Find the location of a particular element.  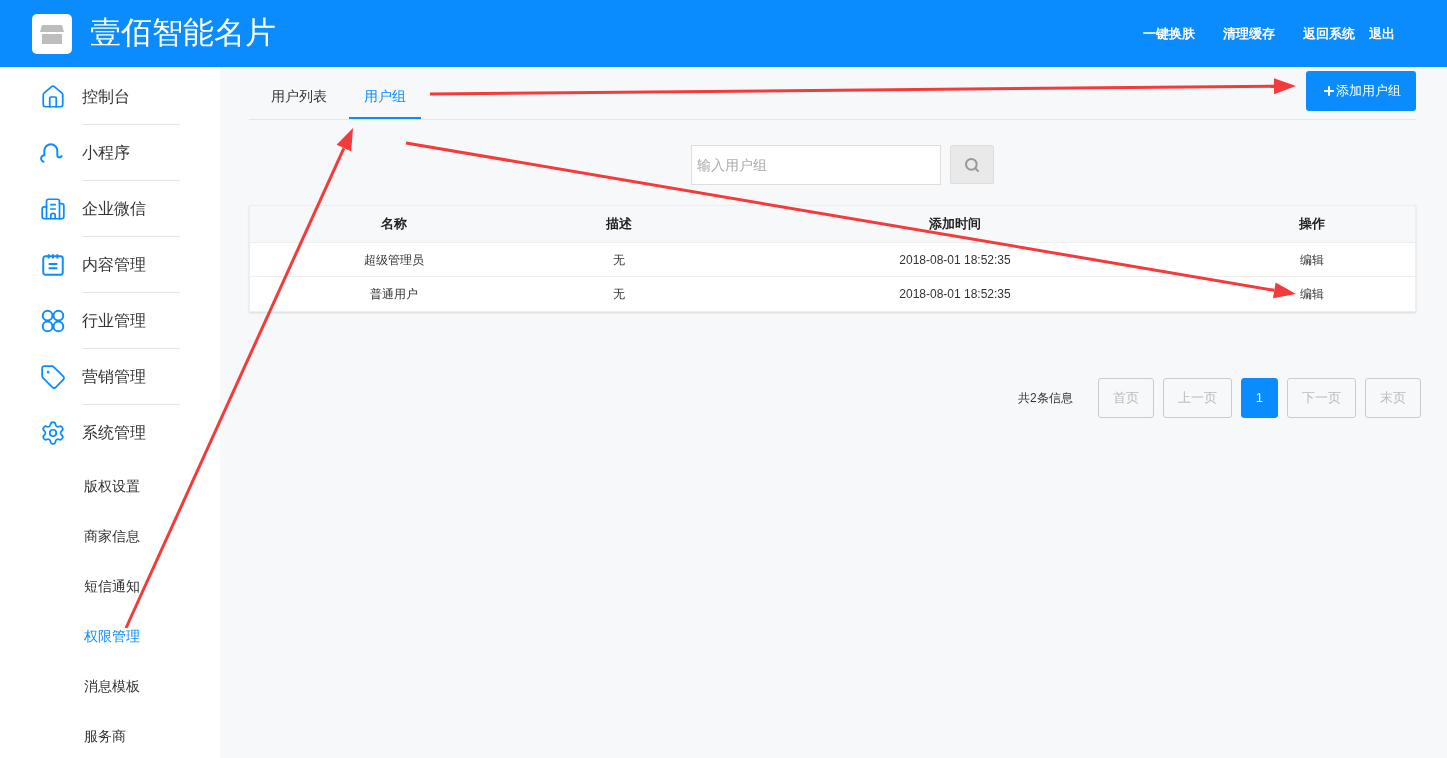

search-icon is located at coordinates (972, 164).